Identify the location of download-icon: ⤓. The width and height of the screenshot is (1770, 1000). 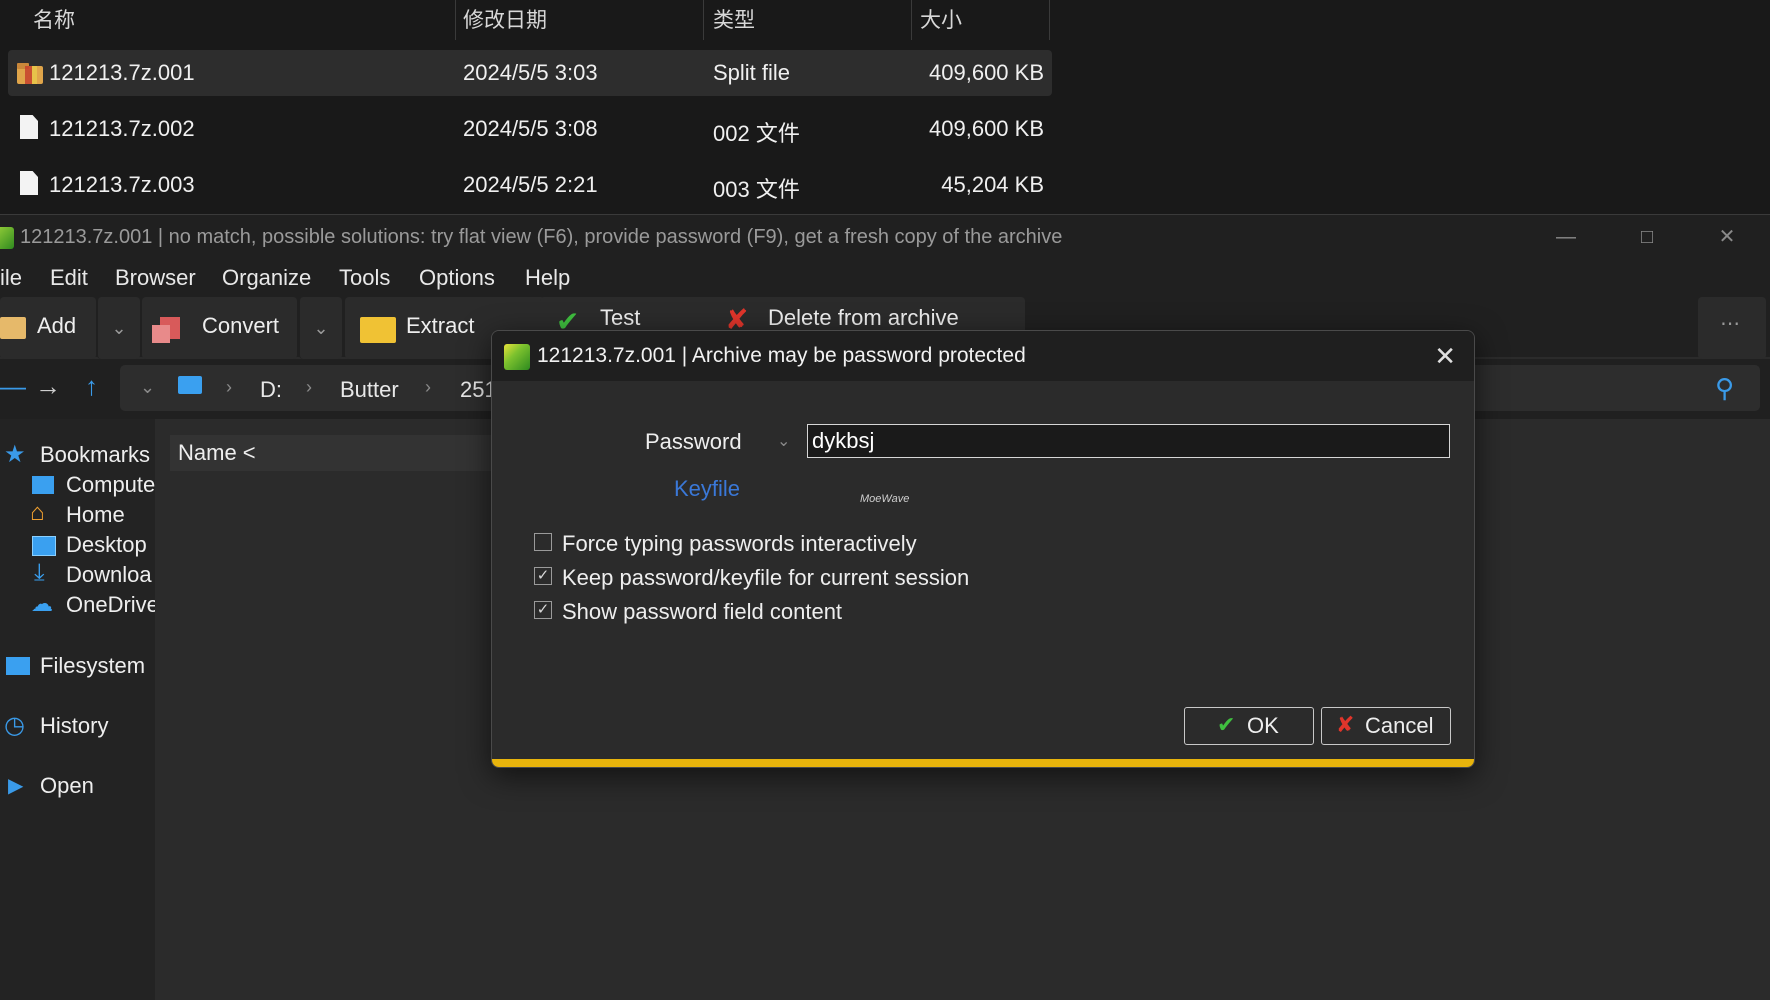
(39, 572).